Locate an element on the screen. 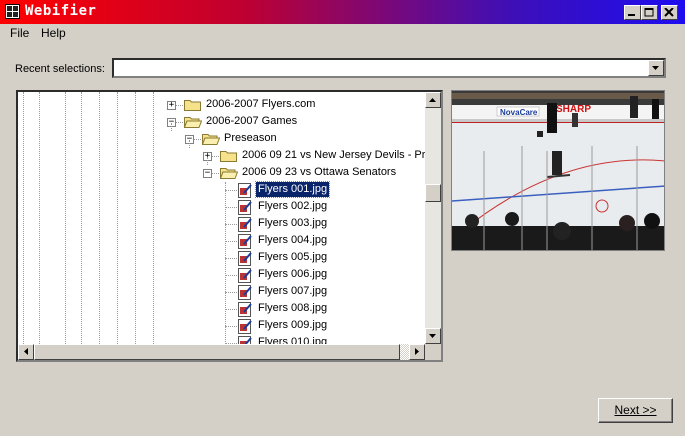 Image resolution: width=685 pixels, height=436 pixels. tree-item-label: Flyers 006.jpg is located at coordinates (293, 274).